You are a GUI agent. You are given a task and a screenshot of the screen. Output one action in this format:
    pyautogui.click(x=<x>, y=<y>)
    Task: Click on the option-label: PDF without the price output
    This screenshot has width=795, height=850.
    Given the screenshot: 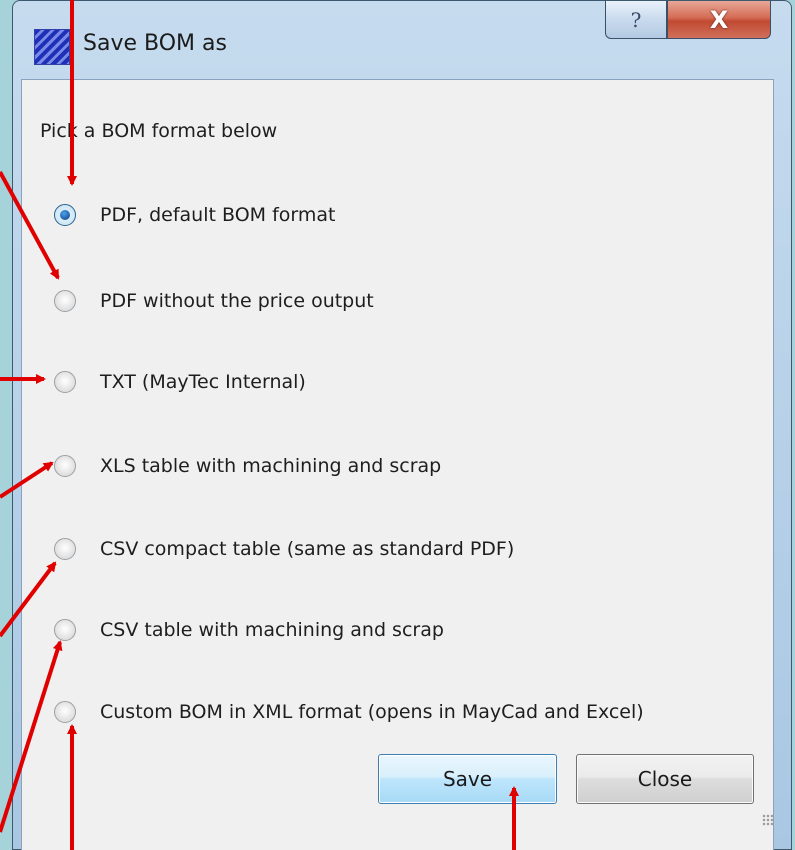 What is the action you would take?
    pyautogui.click(x=237, y=301)
    